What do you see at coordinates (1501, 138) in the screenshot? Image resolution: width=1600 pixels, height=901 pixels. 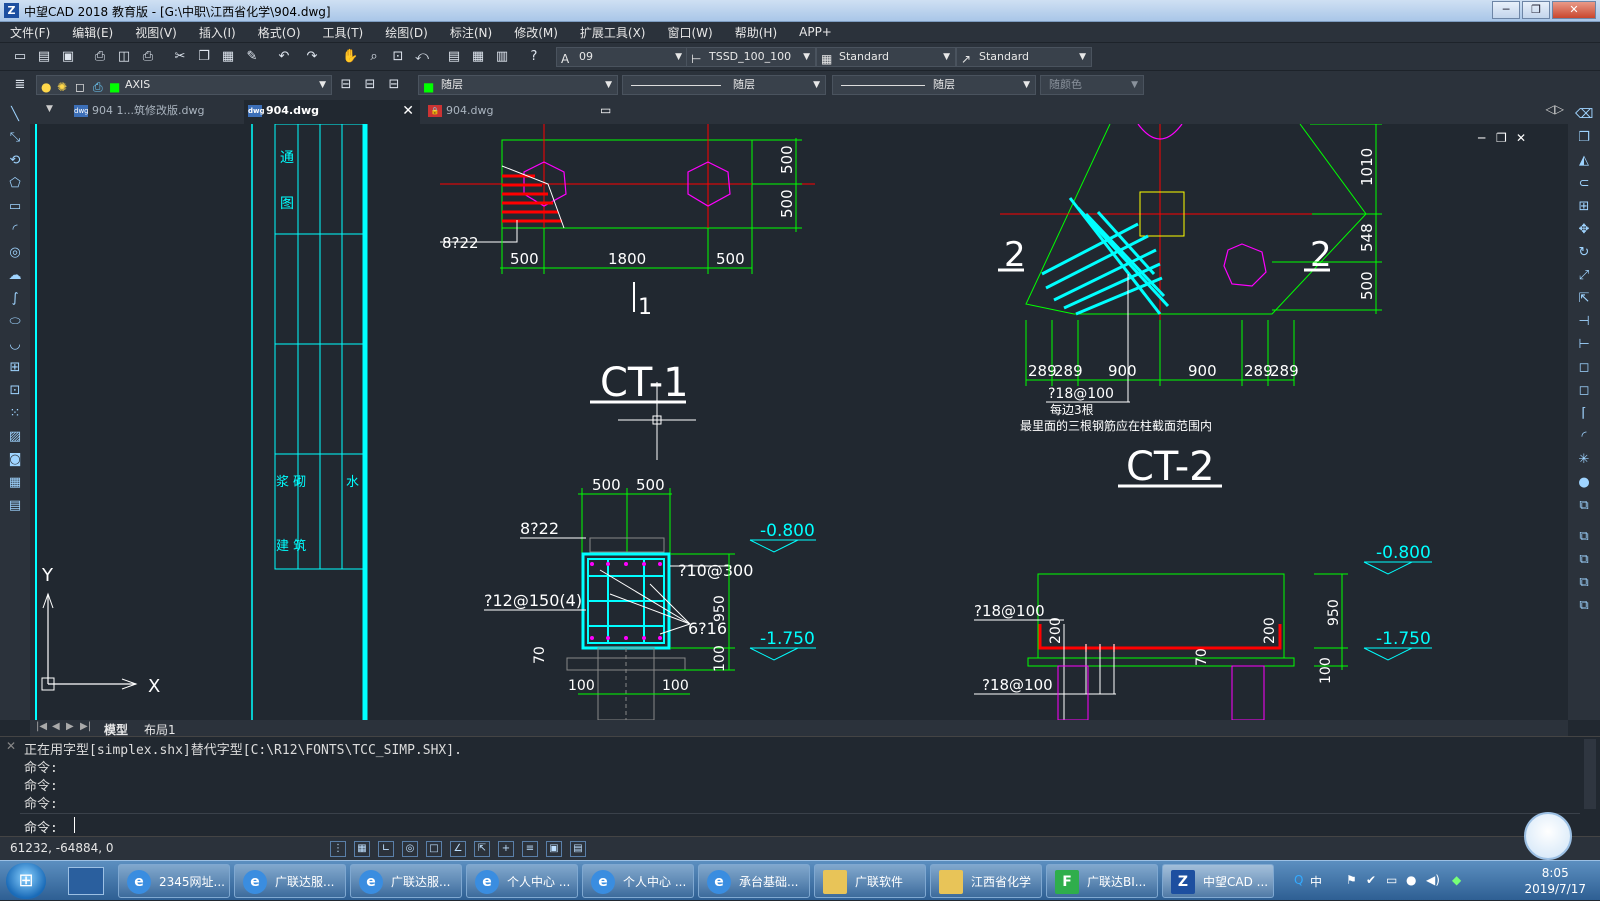 I see `viewport-restore-icon: ❐` at bounding box center [1501, 138].